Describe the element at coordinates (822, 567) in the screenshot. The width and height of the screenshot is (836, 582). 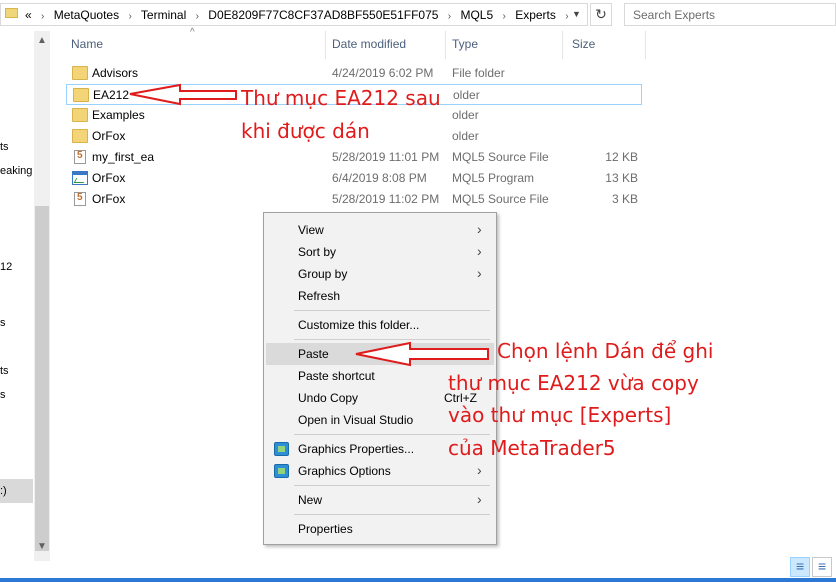
I see `large-icons-view-button` at that location.